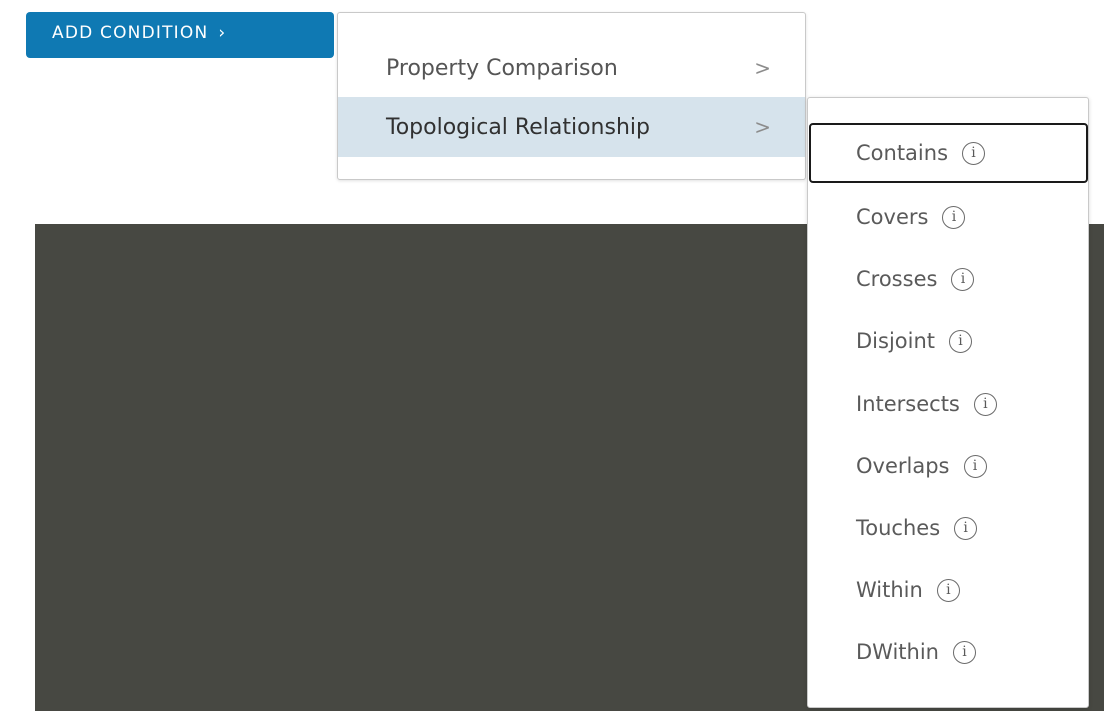 The height and width of the screenshot is (711, 1104). I want to click on menu-item-topological-relationship: Topological Relationship >, so click(571, 127).